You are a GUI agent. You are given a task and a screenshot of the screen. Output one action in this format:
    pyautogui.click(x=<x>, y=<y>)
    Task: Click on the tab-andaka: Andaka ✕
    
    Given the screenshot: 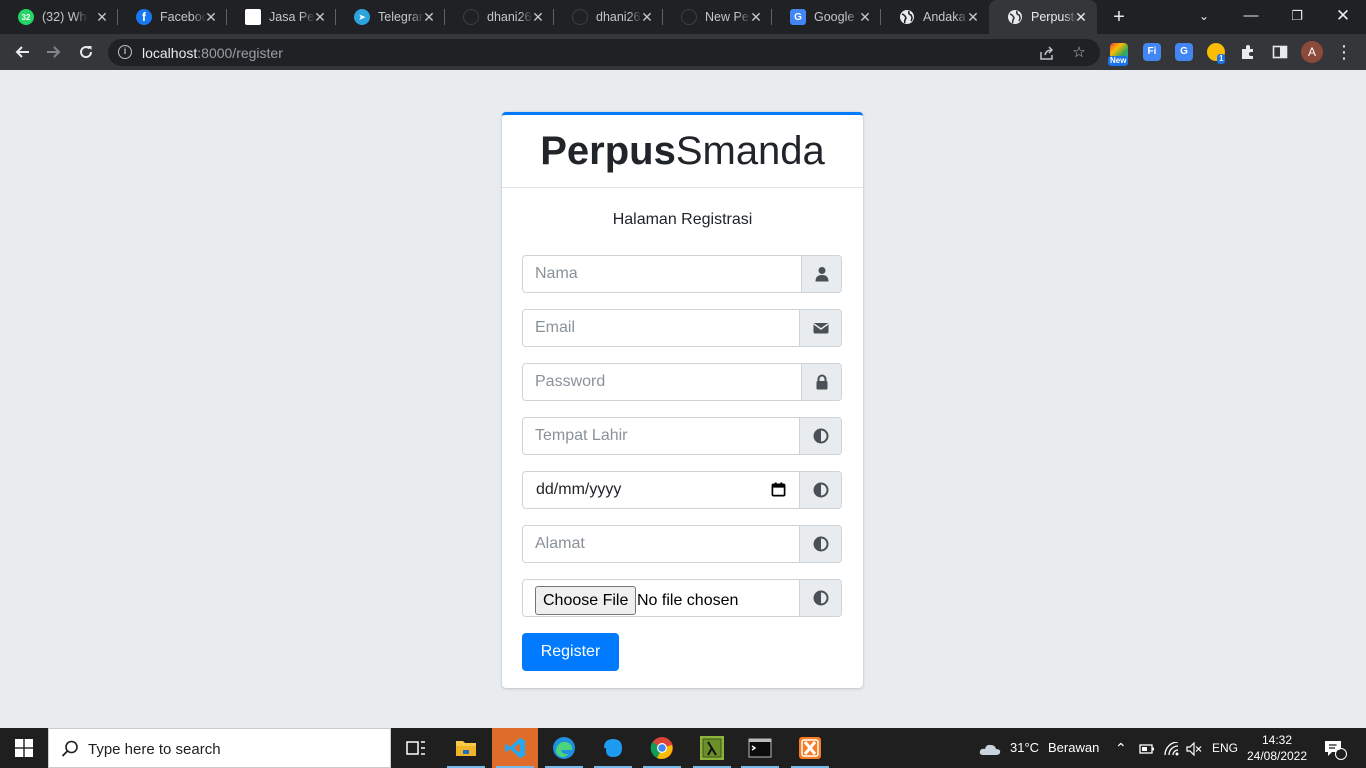 What is the action you would take?
    pyautogui.click(x=935, y=17)
    